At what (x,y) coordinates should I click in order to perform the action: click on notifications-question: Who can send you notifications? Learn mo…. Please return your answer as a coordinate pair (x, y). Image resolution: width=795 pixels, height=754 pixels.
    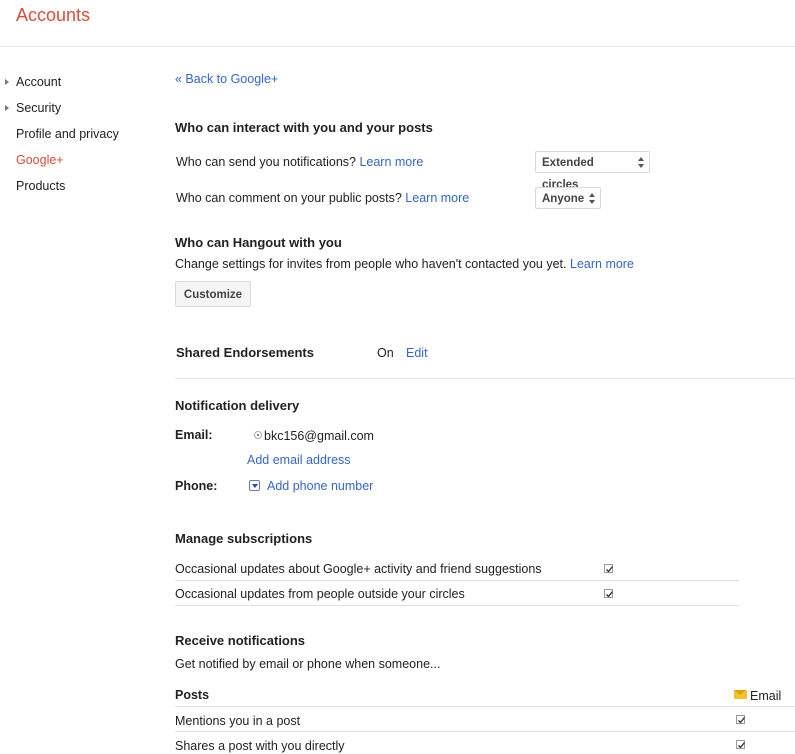
    Looking at the image, I should click on (299, 162).